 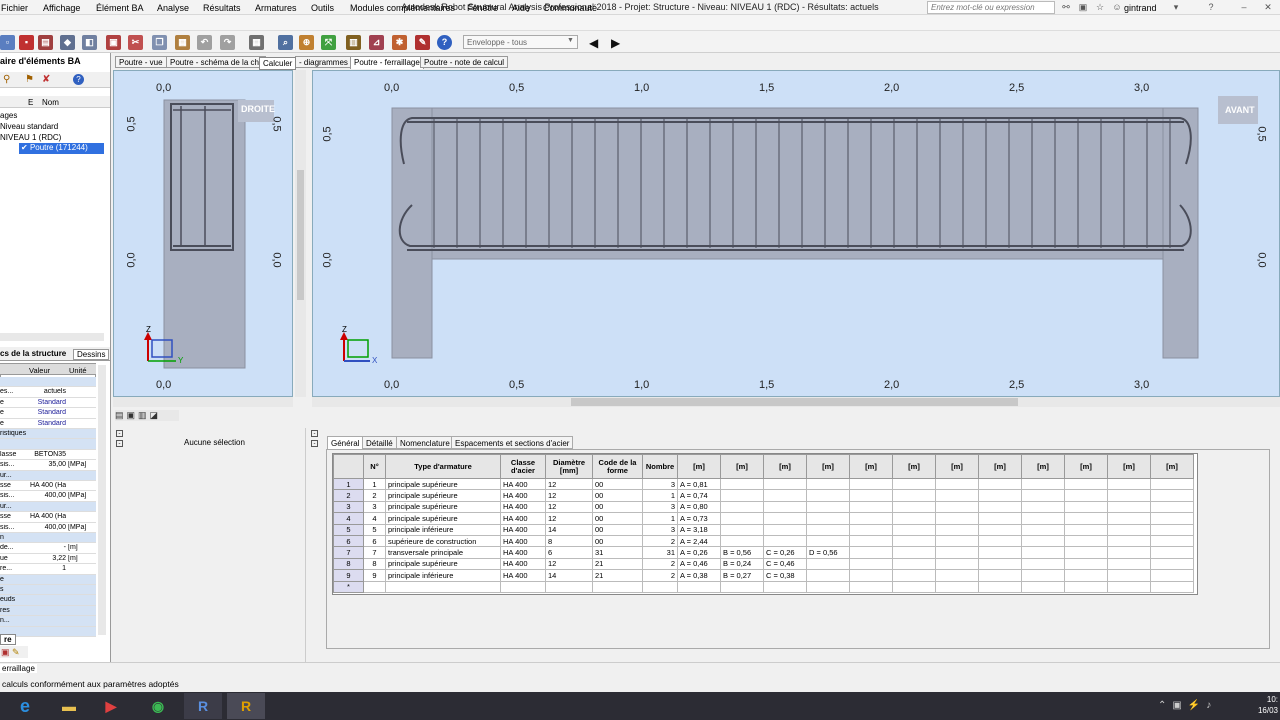 What do you see at coordinates (348, 575) in the screenshot?
I see `row-number: 9` at bounding box center [348, 575].